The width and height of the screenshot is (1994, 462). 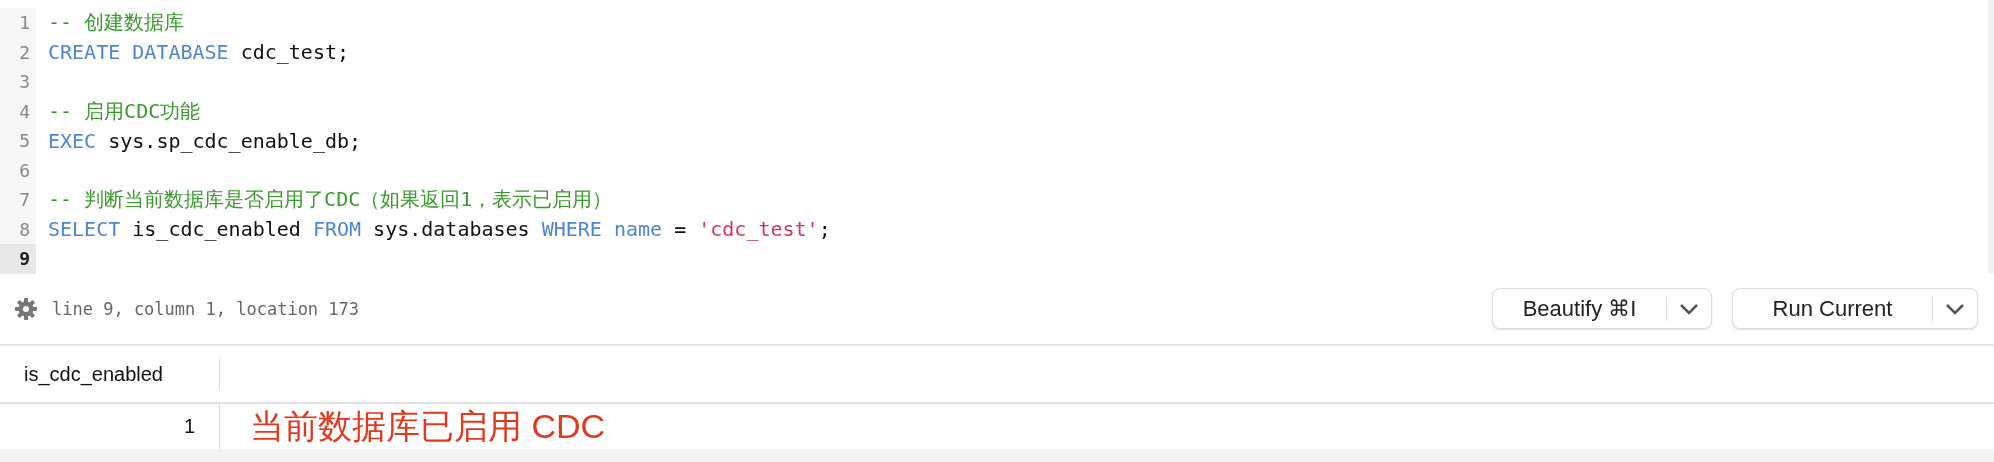 What do you see at coordinates (18, 229) in the screenshot?
I see `line-number: 8` at bounding box center [18, 229].